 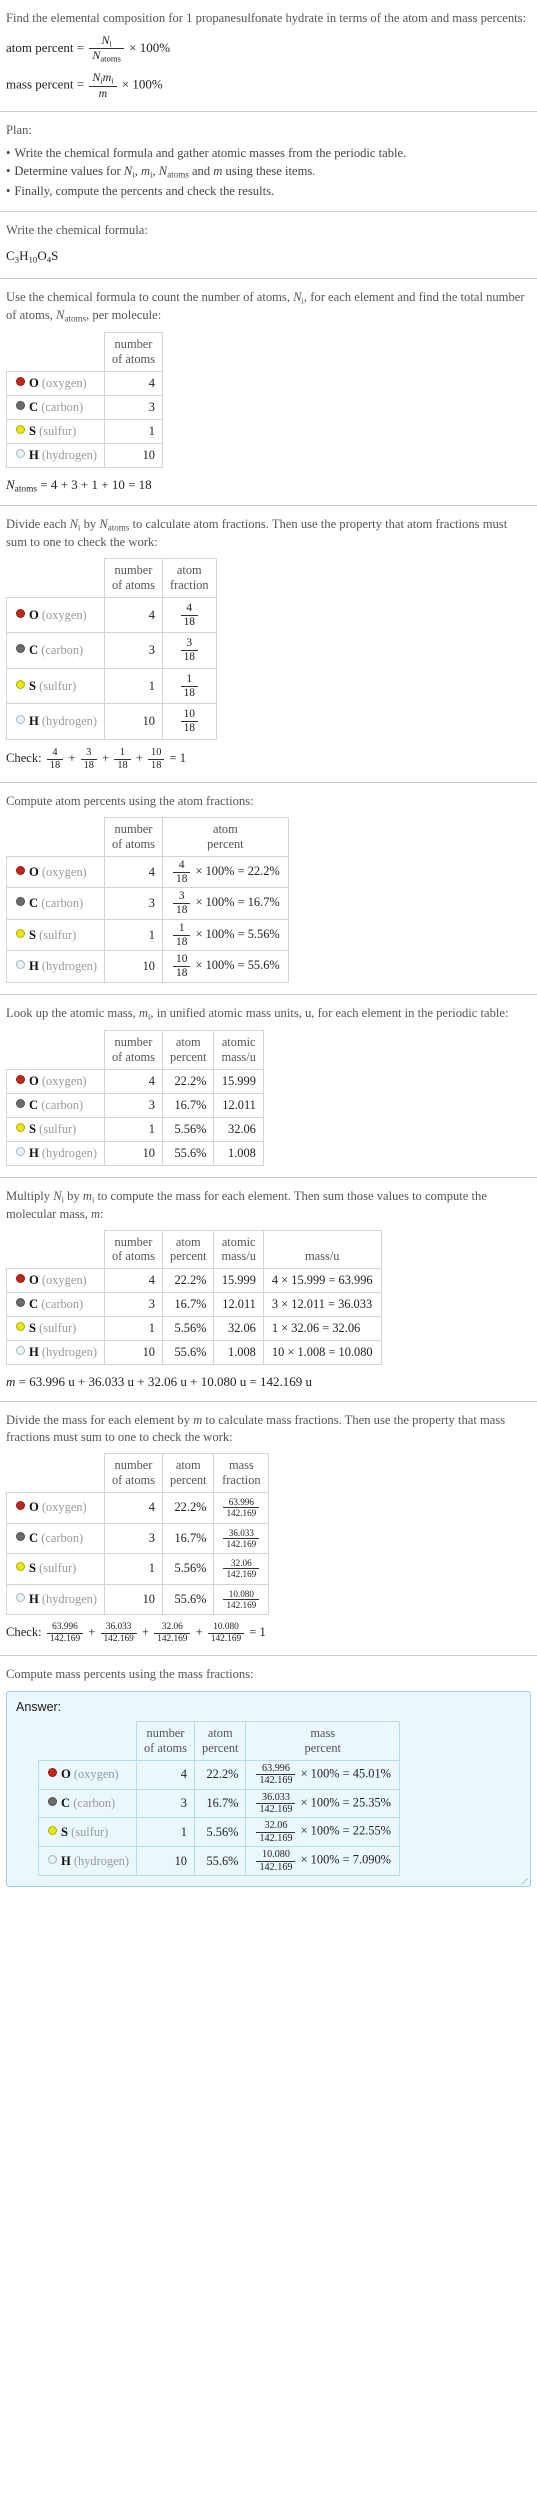 What do you see at coordinates (40, 48) in the screenshot?
I see `atom-percent-label: atom percent` at bounding box center [40, 48].